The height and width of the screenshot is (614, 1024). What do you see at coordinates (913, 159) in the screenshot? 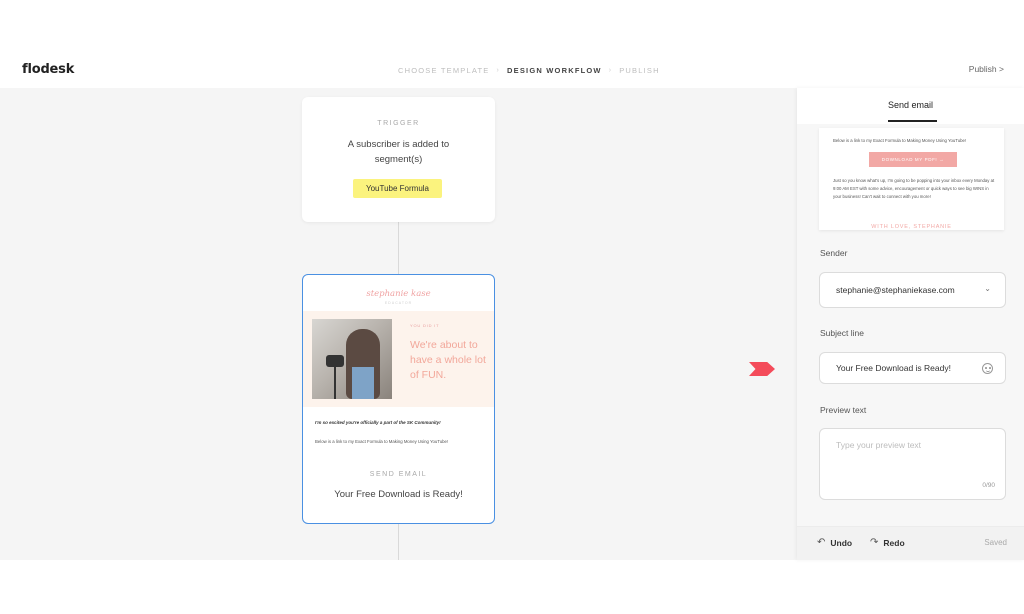
I see `preview-download-button: DOWNLOAD MY PDF! →` at bounding box center [913, 159].